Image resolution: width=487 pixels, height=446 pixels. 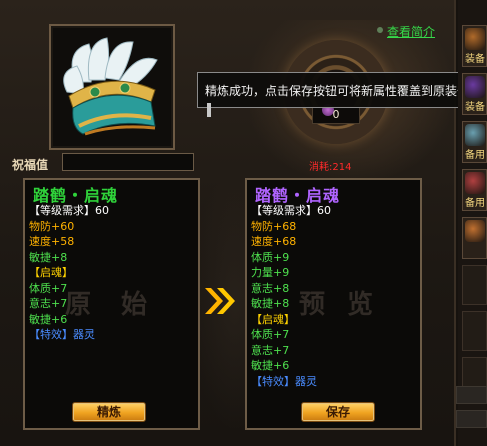 What do you see at coordinates (341, 90) in the screenshot?
I see `refine-success-tooltip: 精炼成功，点击保存按钮可将新属性覆盖到原装备上` at bounding box center [341, 90].